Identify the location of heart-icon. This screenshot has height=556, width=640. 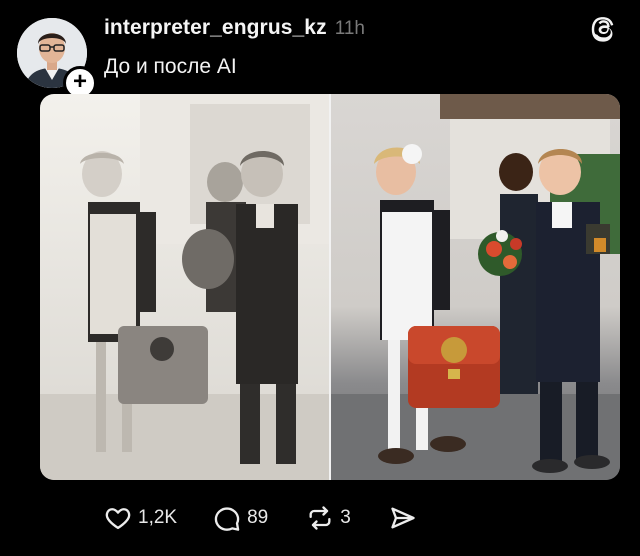
(118, 519).